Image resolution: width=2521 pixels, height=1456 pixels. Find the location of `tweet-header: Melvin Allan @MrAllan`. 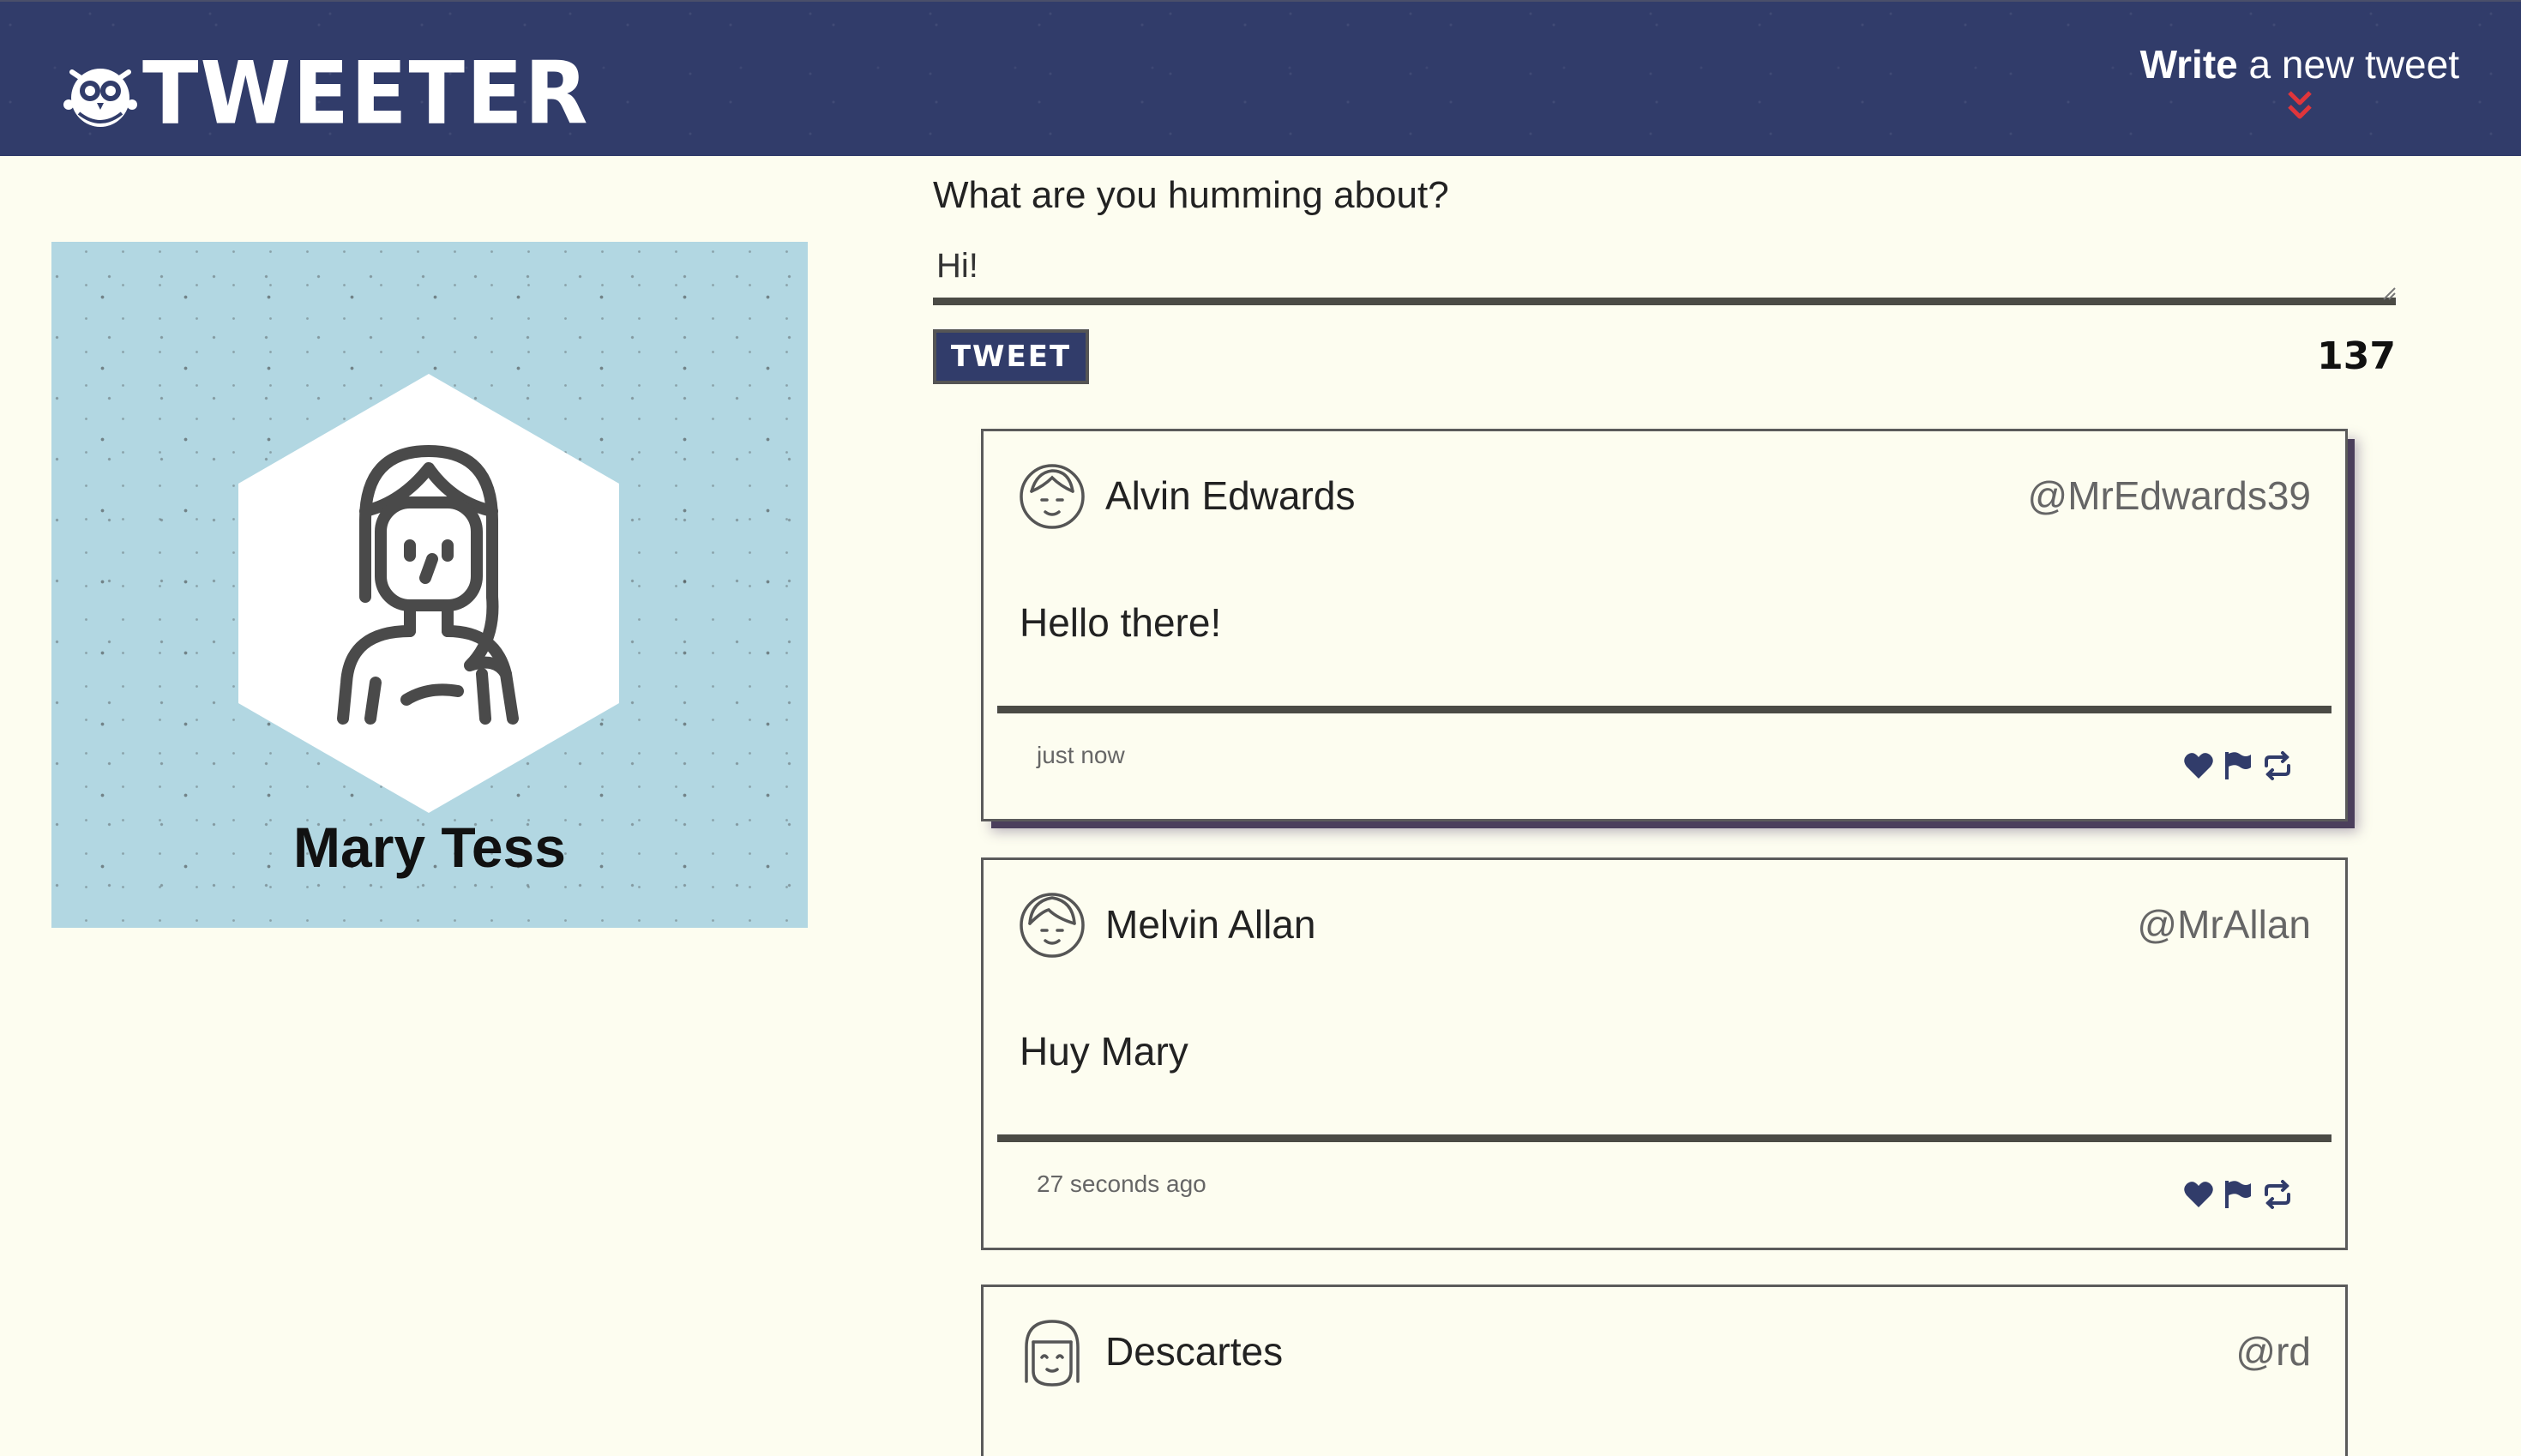

tweet-header: Melvin Allan @MrAllan is located at coordinates (1665, 925).